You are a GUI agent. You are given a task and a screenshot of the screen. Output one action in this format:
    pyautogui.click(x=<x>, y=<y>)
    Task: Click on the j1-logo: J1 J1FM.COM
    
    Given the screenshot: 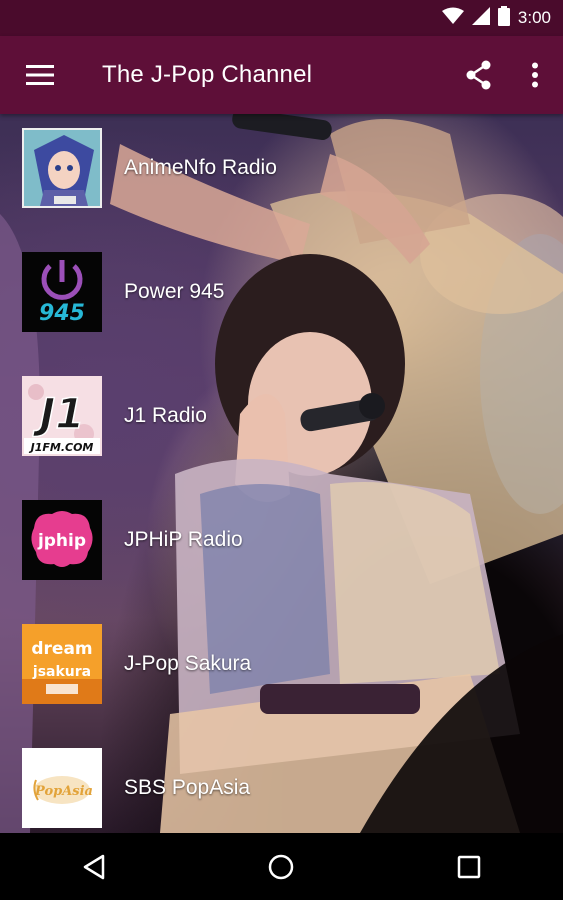 What is the action you would take?
    pyautogui.click(x=62, y=416)
    